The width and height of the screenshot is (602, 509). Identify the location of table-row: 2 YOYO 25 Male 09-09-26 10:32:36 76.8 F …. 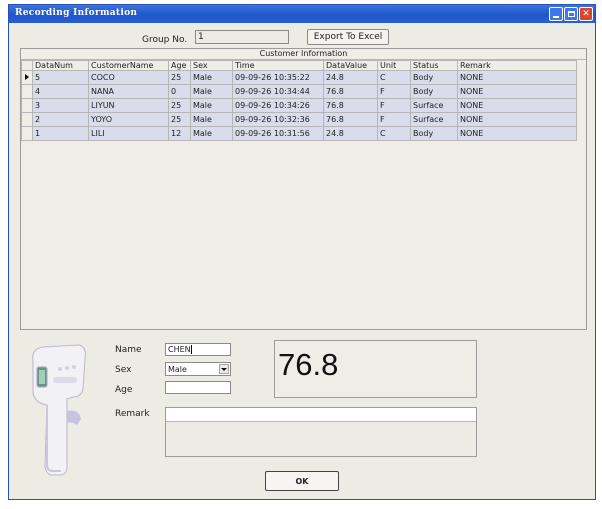
(299, 119).